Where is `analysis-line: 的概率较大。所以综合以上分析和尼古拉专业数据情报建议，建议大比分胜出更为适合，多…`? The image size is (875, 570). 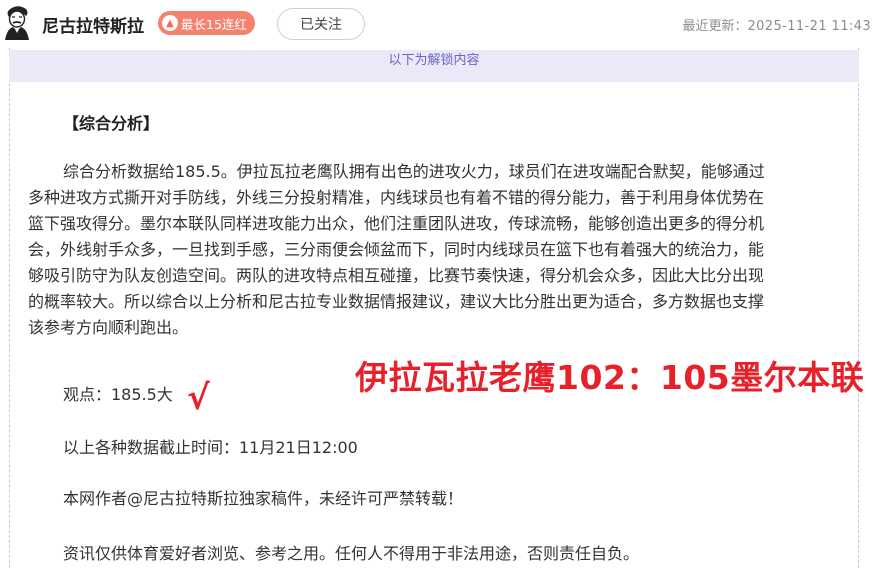
analysis-line: 的概率较大。所以综合以上分析和尼古拉专业数据情报建议，建议大比分胜出更为适合，多… is located at coordinates (396, 301).